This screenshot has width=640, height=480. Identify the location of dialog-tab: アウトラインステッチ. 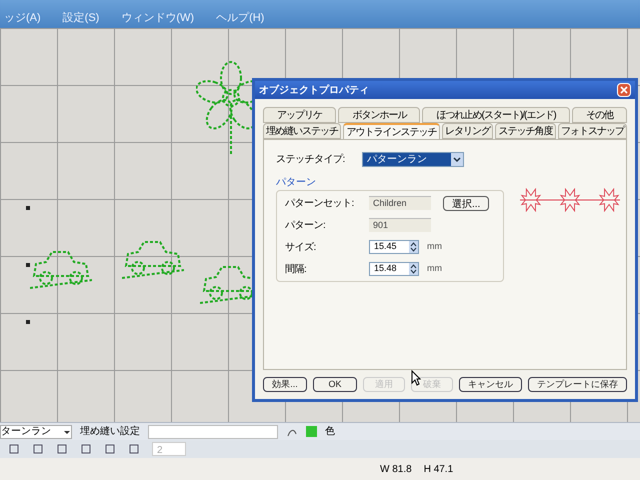
(391, 131).